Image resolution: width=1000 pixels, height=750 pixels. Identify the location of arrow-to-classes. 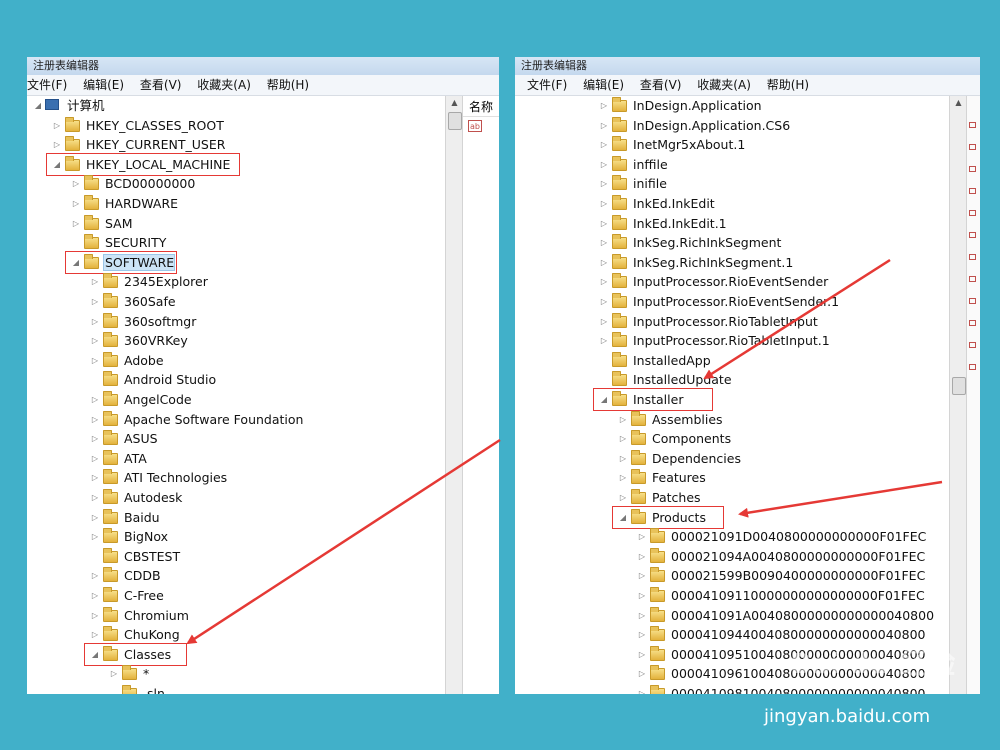
(343, 541).